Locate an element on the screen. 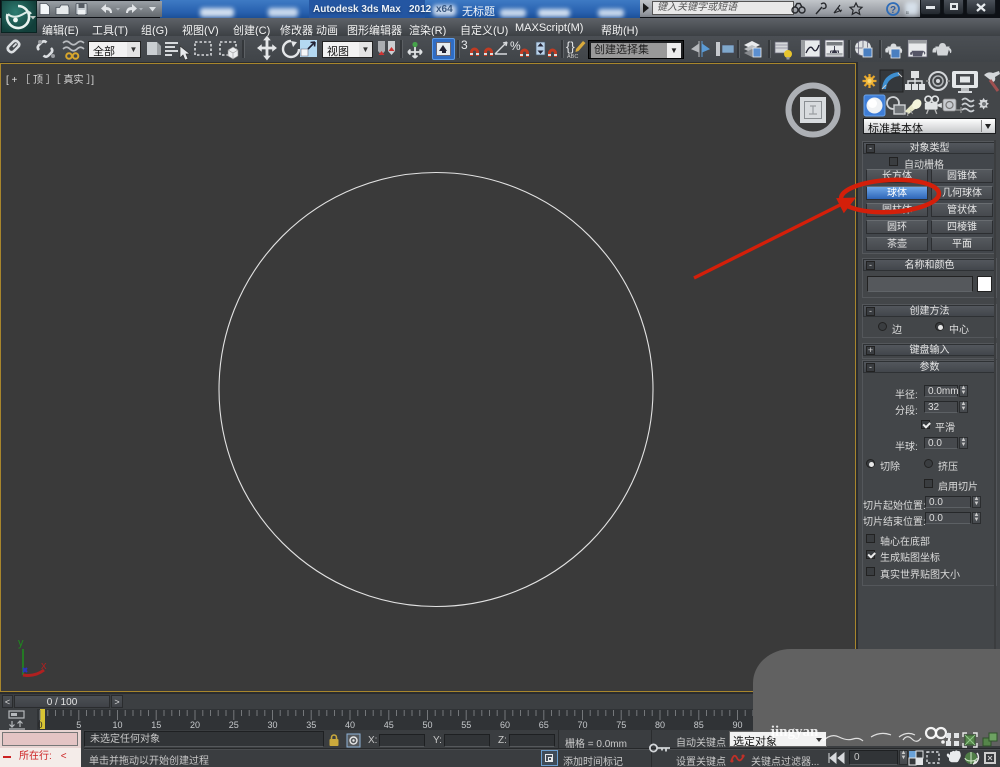  svg-text: 10 is located at coordinates (117, 725).